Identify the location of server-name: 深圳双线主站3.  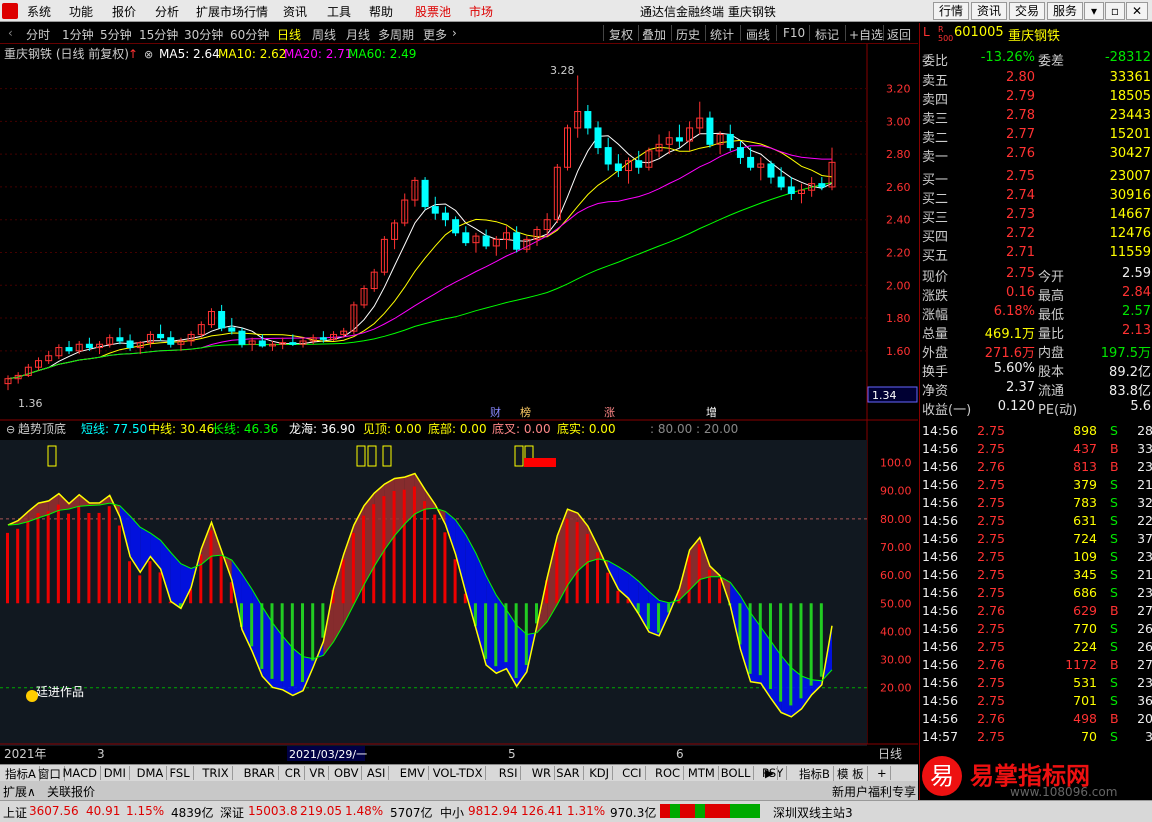
(813, 812).